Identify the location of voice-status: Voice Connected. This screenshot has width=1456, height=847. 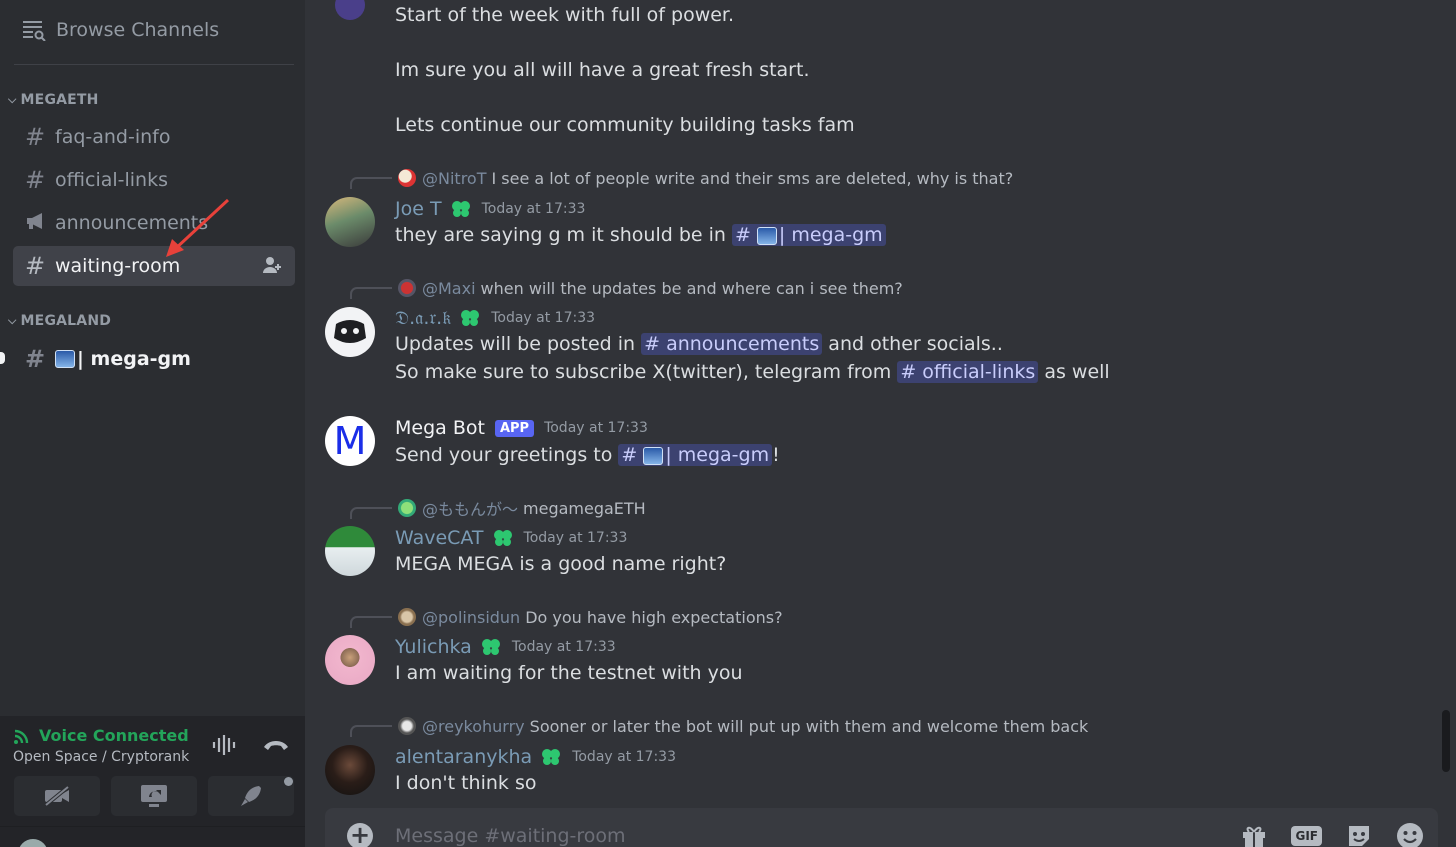
(101, 735).